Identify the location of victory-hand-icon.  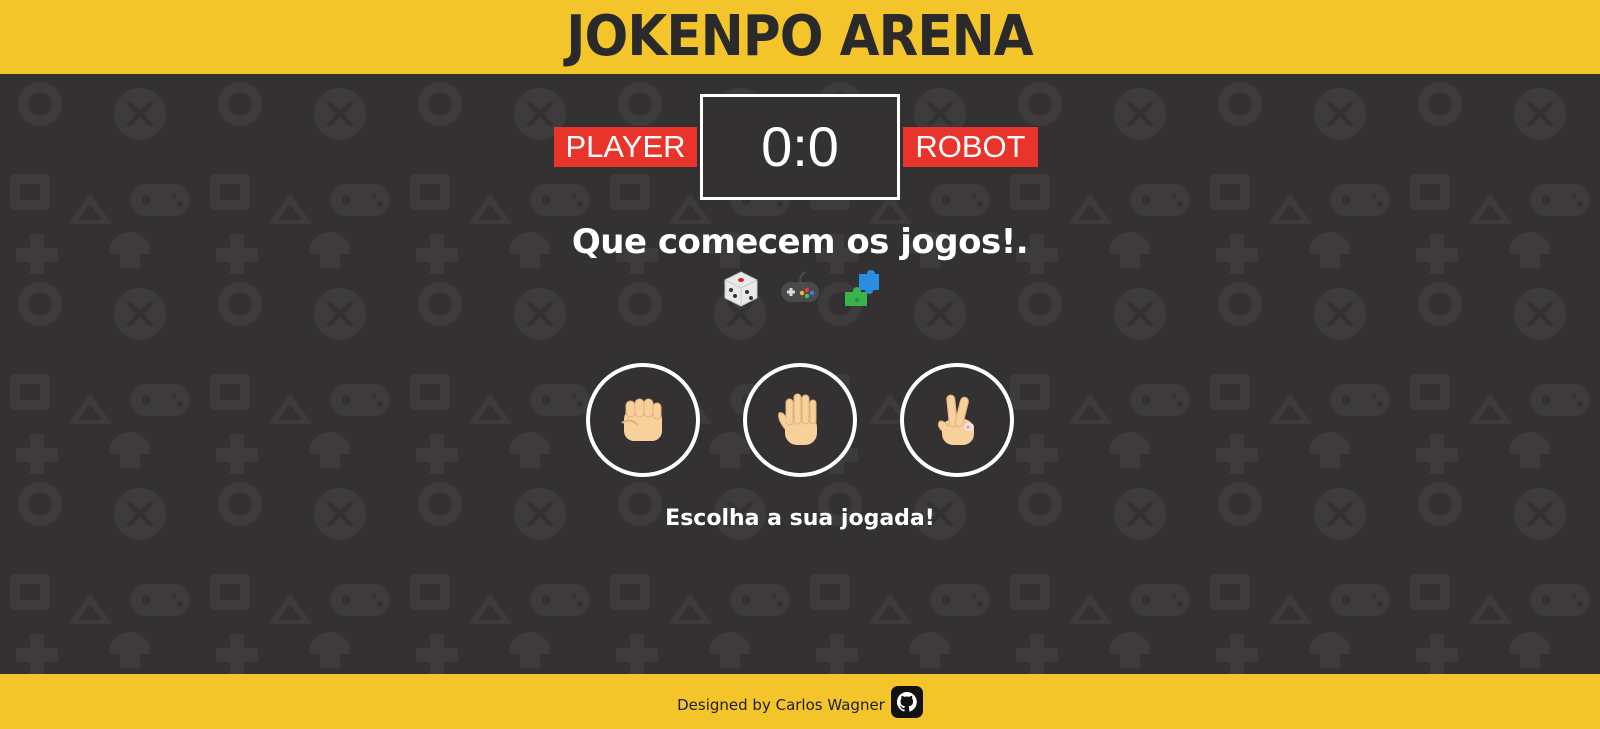
(955, 419).